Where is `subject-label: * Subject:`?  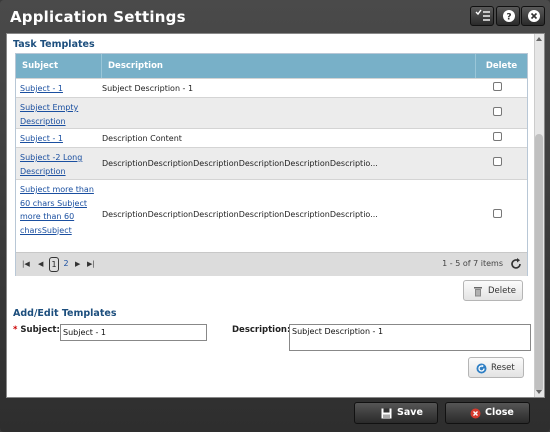
subject-label: * Subject: is located at coordinates (36, 330).